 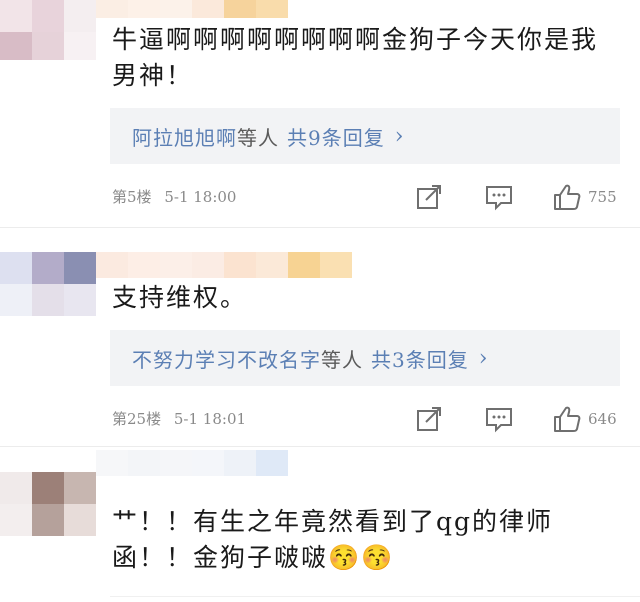 What do you see at coordinates (602, 419) in the screenshot?
I see `like-count: 646` at bounding box center [602, 419].